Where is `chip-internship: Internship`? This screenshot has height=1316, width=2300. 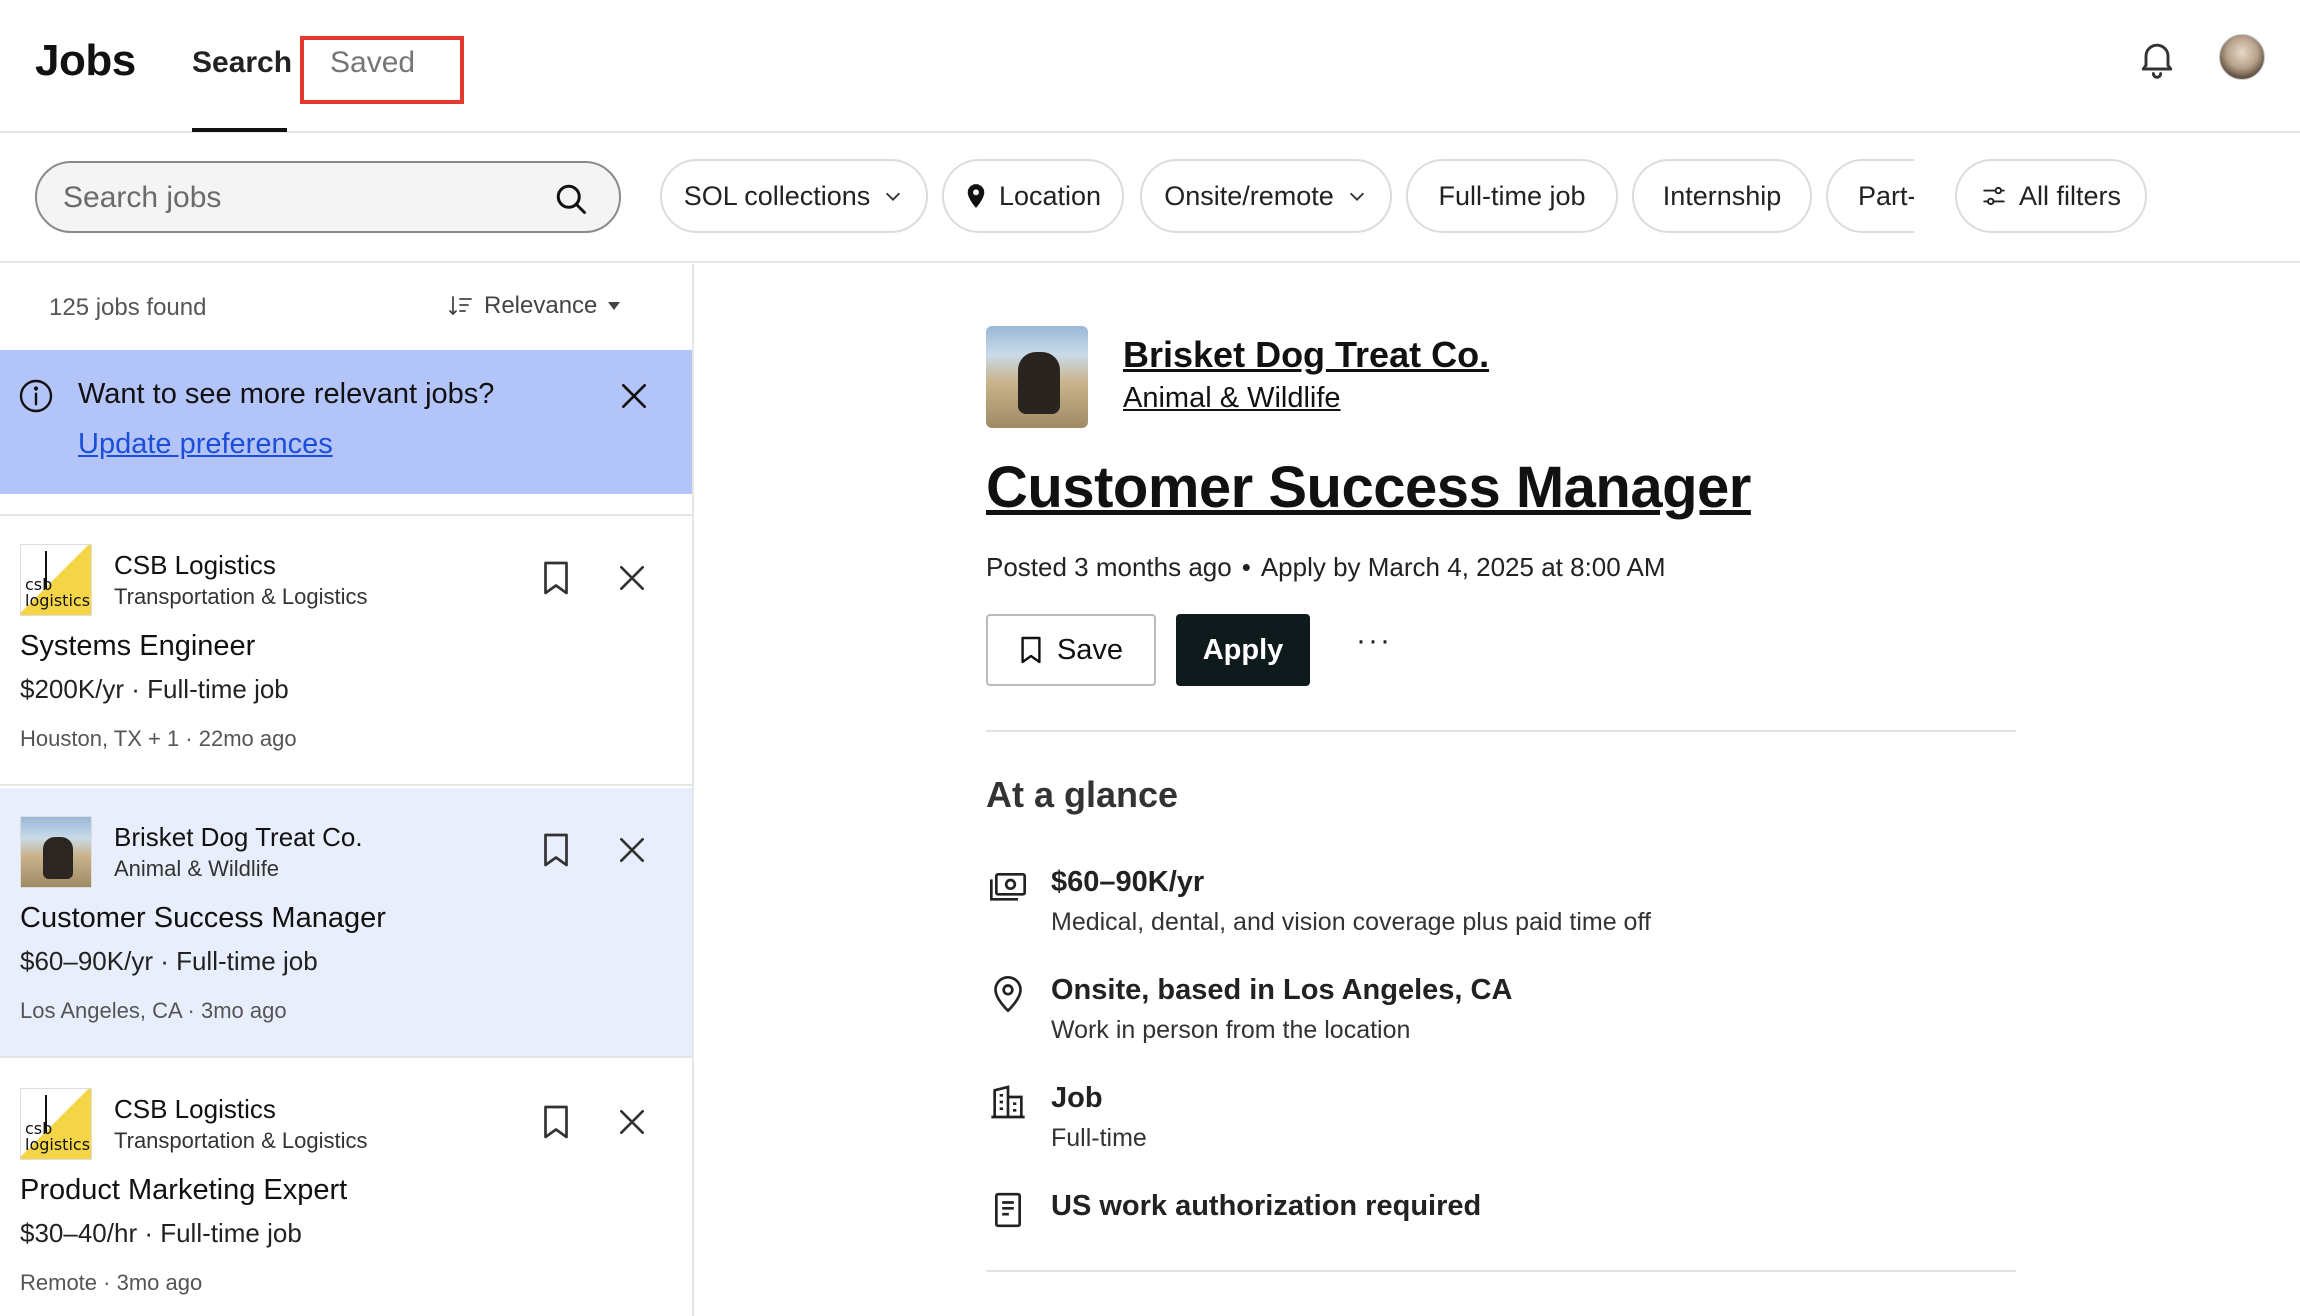
chip-internship: Internship is located at coordinates (1722, 196).